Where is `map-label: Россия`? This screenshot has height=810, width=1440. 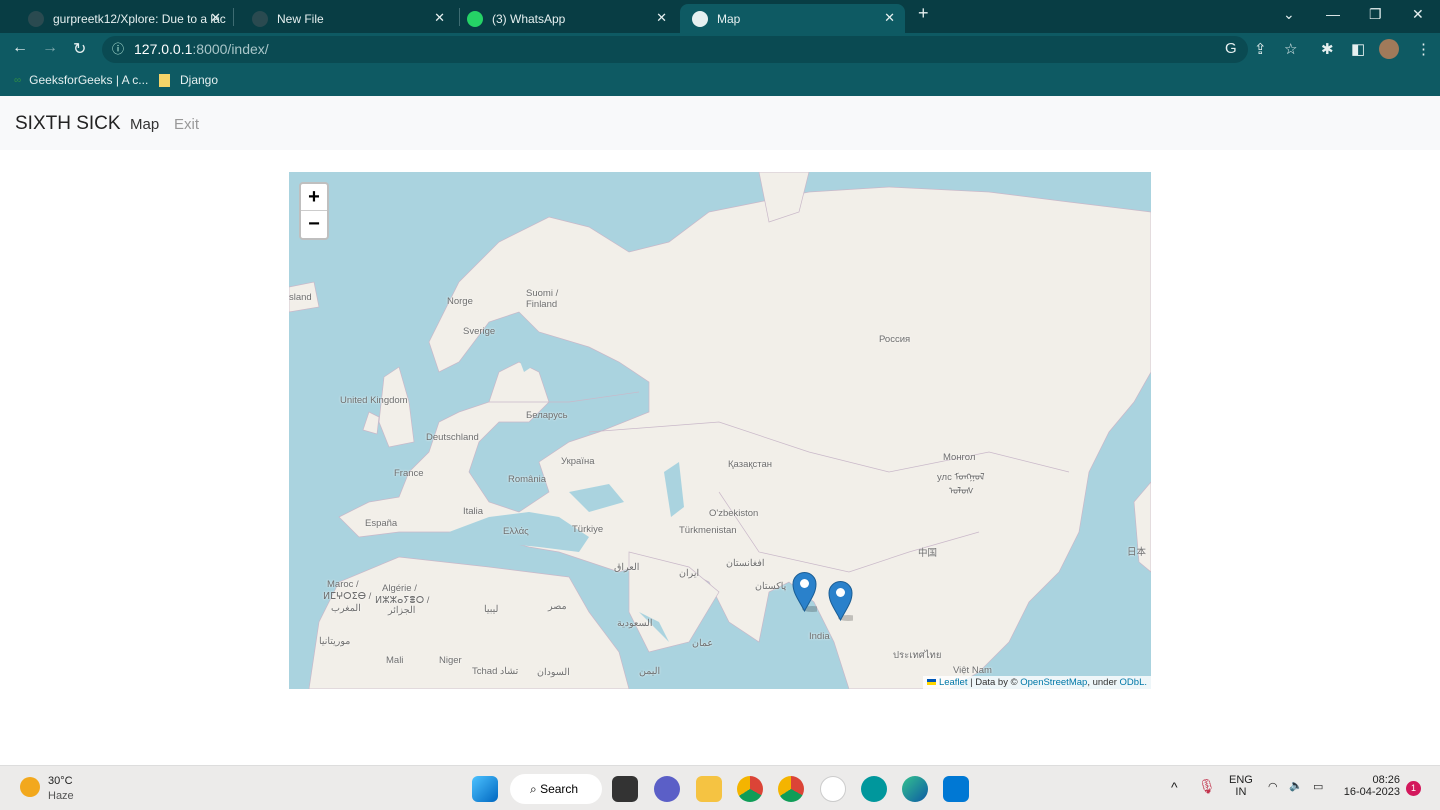 map-label: Россия is located at coordinates (895, 339).